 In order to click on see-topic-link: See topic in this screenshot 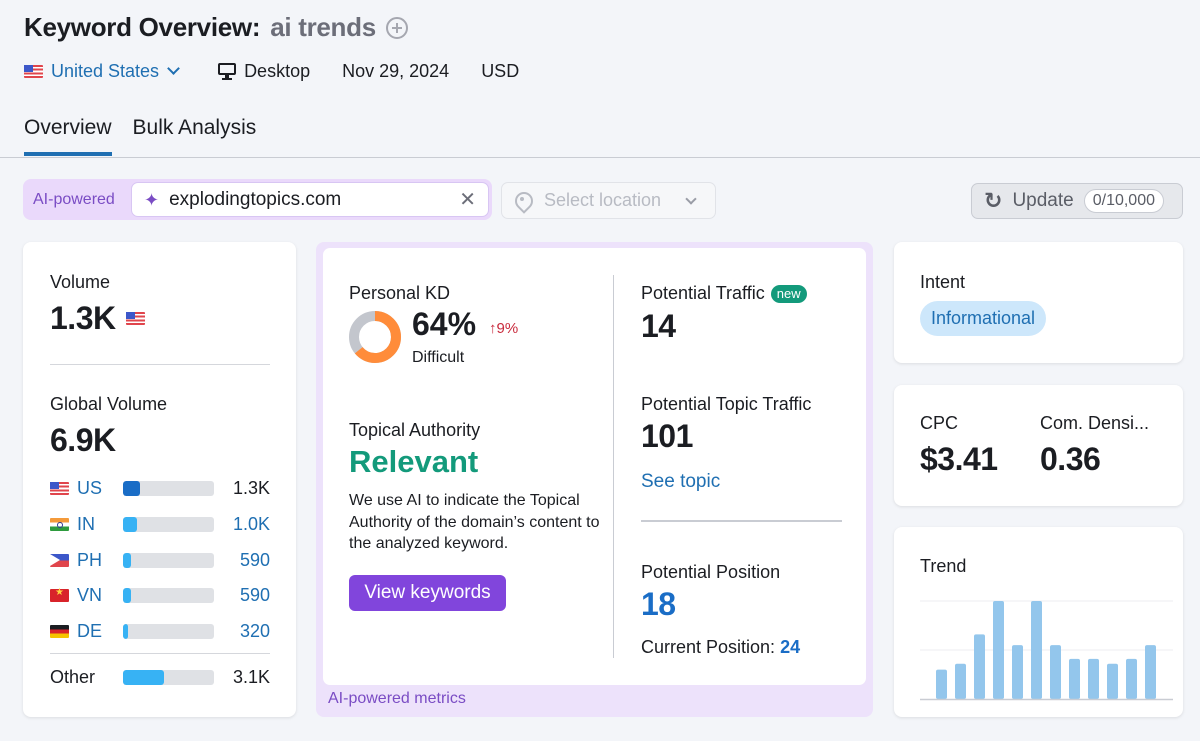, I will do `click(680, 482)`.